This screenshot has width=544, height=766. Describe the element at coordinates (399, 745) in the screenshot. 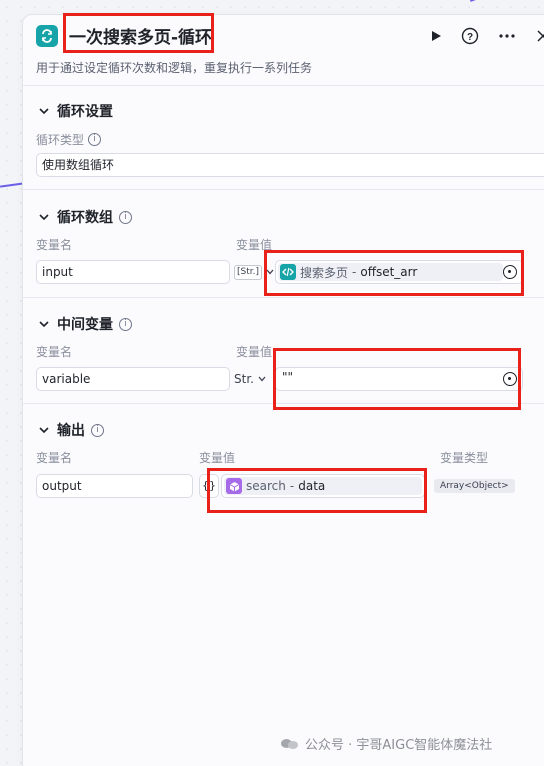

I see `watermark-text: 公众号 · 宇哥AIGC智能体魔法社` at that location.